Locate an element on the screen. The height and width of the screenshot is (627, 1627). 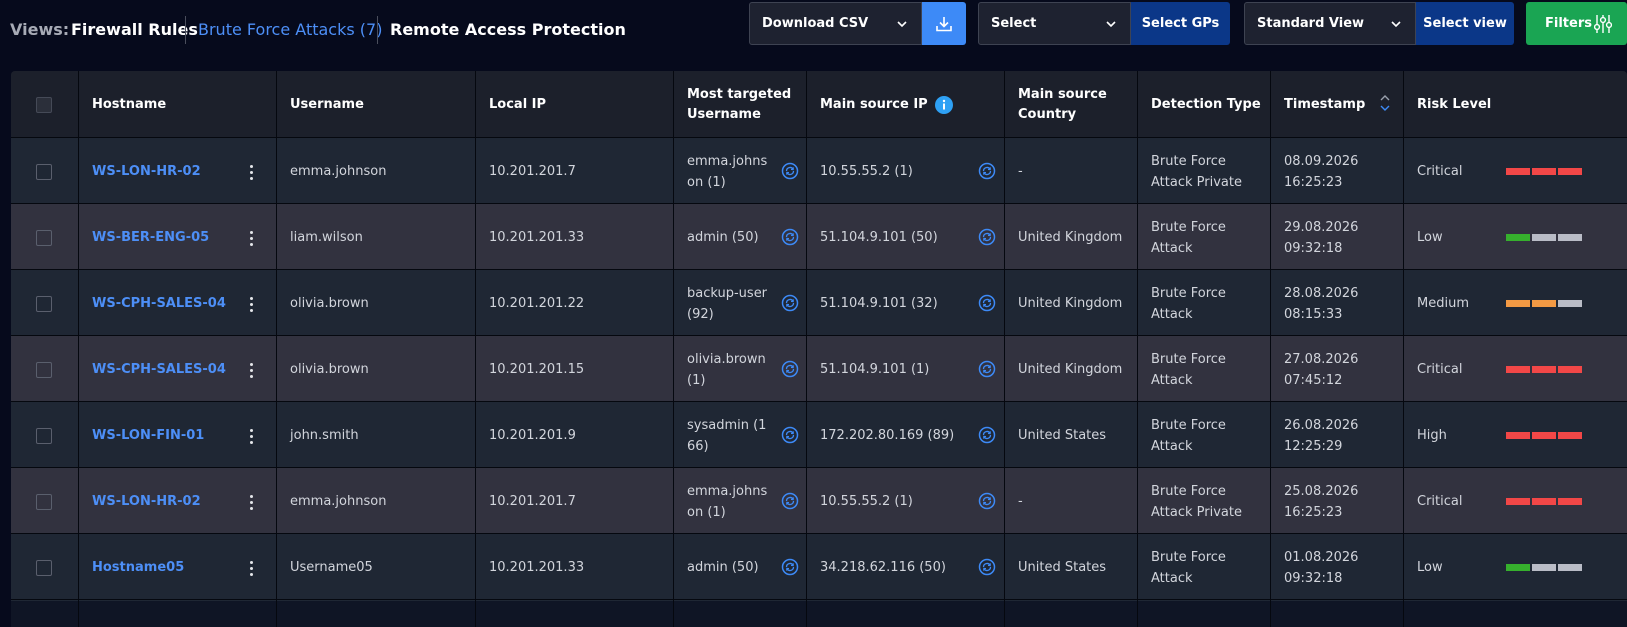
username-cell: emma.johnson is located at coordinates (338, 501).